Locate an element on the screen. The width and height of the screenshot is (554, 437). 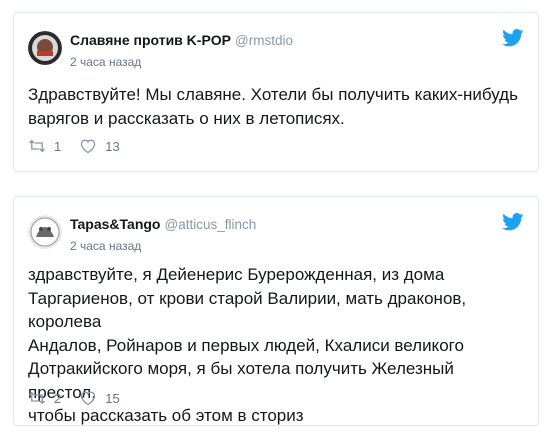
retweet-button: 1 is located at coordinates (44, 146).